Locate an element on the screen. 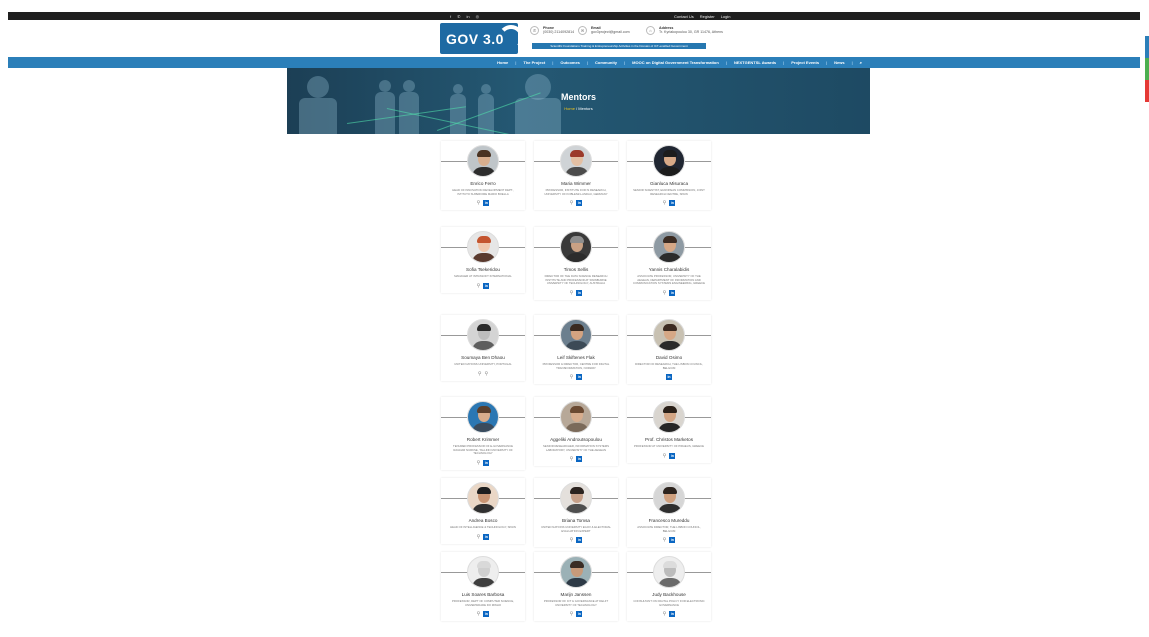 This screenshot has width=1149, height=637. nav-item-news: News is located at coordinates (839, 62).